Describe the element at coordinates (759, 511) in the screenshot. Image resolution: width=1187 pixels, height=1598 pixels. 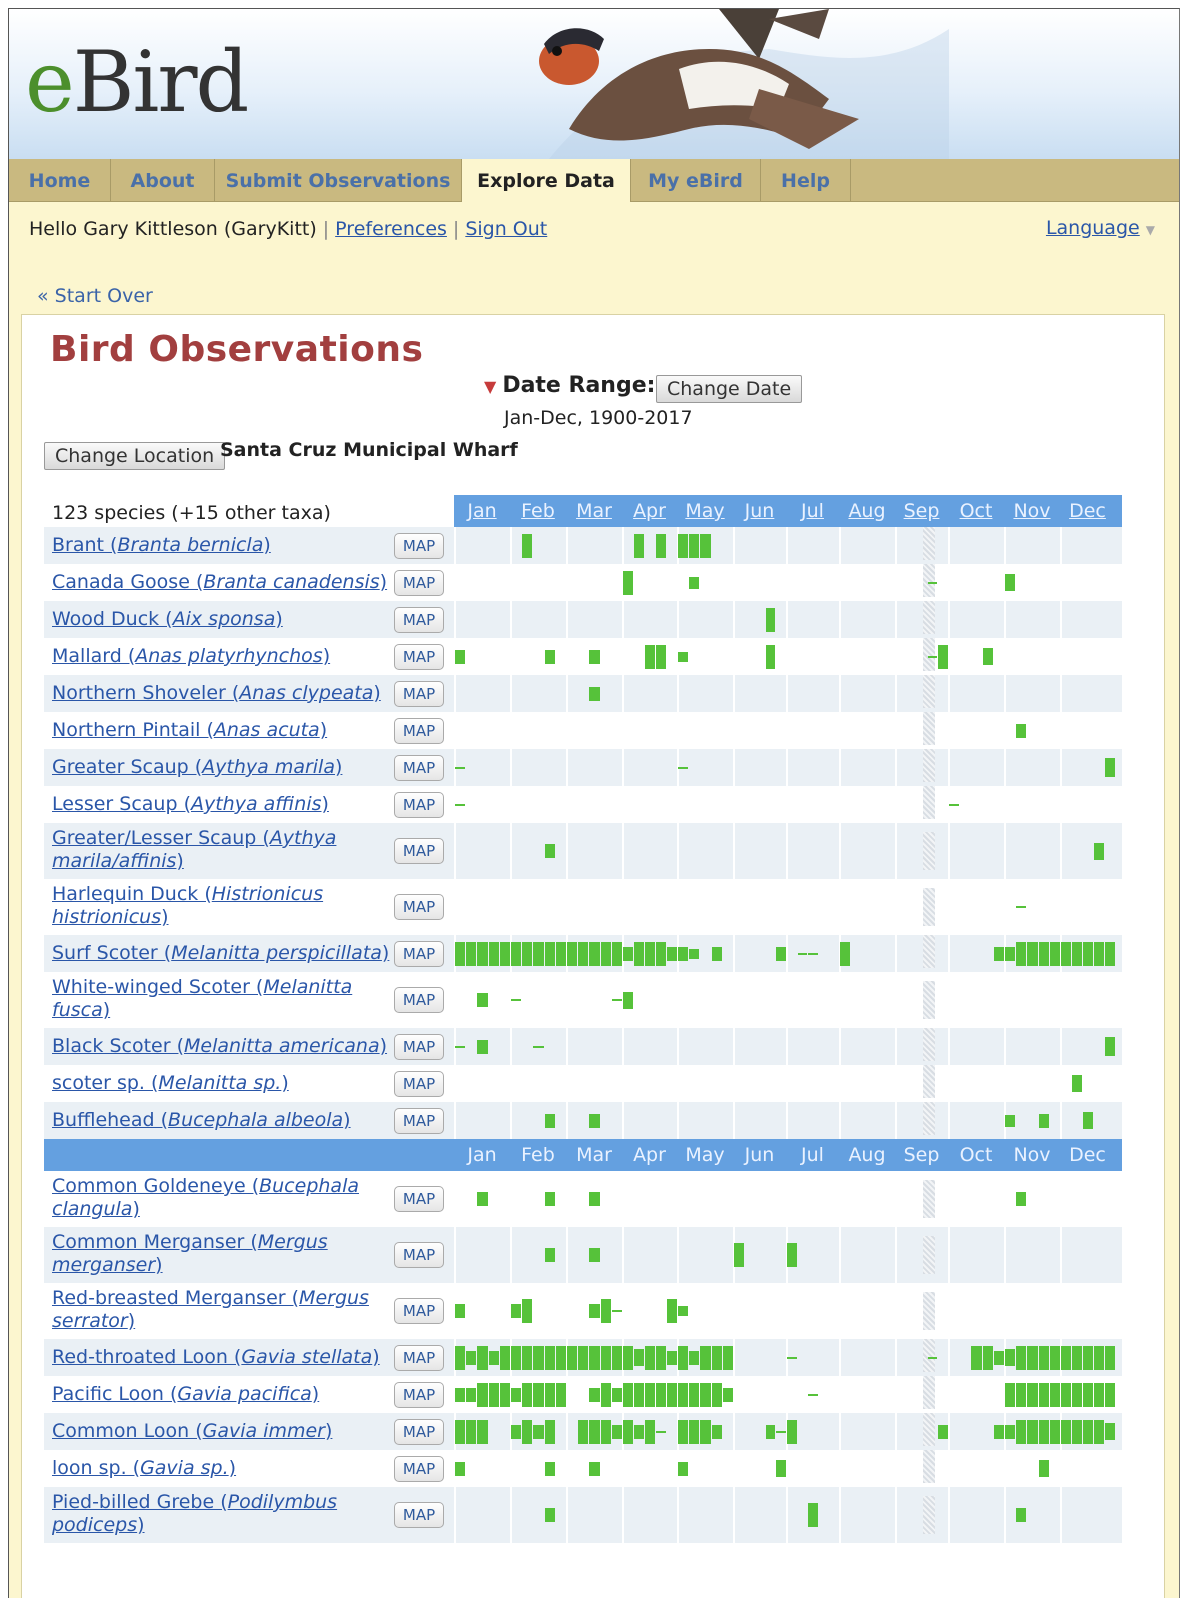
I see `month-label-jun: Jun` at that location.